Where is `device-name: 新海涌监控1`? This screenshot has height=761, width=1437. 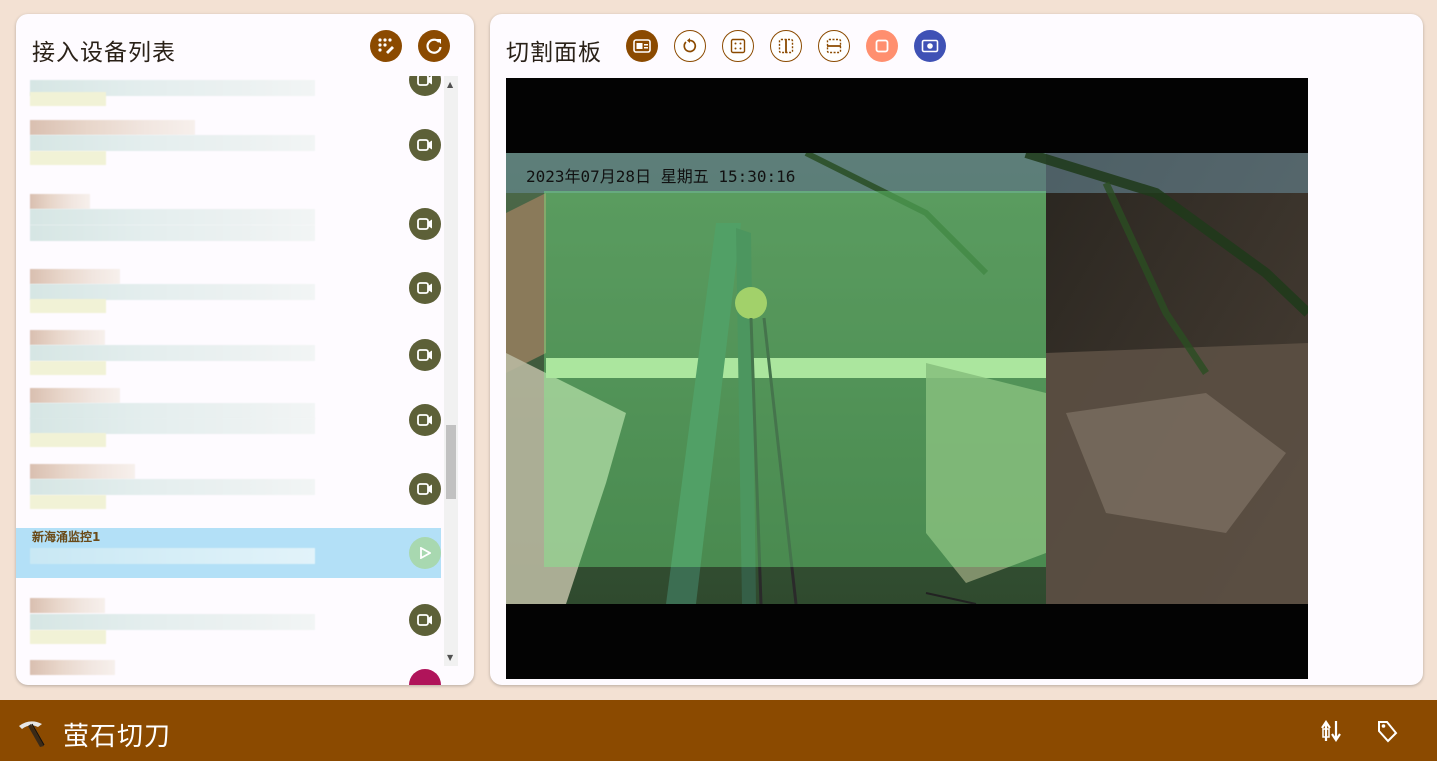 device-name: 新海涌监控1 is located at coordinates (66, 537).